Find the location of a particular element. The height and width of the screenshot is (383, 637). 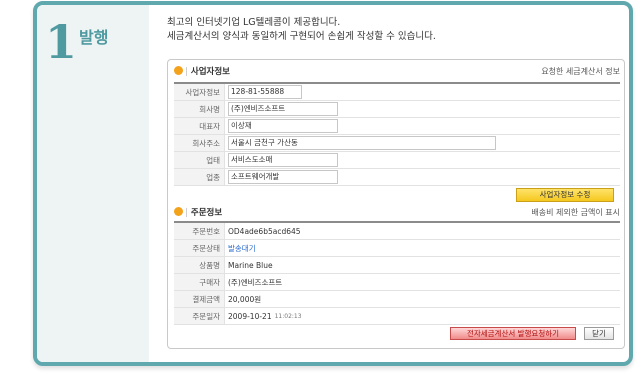

business-item-field: 소프트웨어개발 is located at coordinates (283, 177).